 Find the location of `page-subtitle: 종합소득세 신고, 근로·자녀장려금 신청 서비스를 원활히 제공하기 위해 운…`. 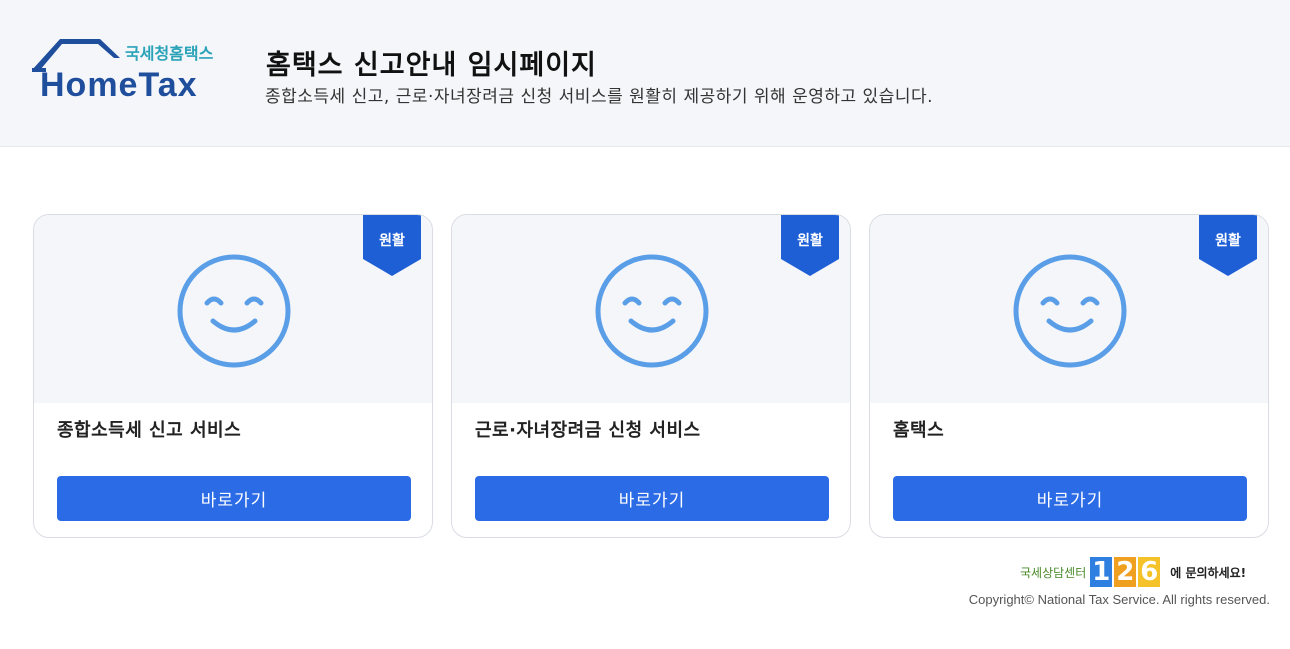

page-subtitle: 종합소득세 신고, 근로·자녀장려금 신청 서비스를 원활히 제공하기 위해 운… is located at coordinates (599, 97).